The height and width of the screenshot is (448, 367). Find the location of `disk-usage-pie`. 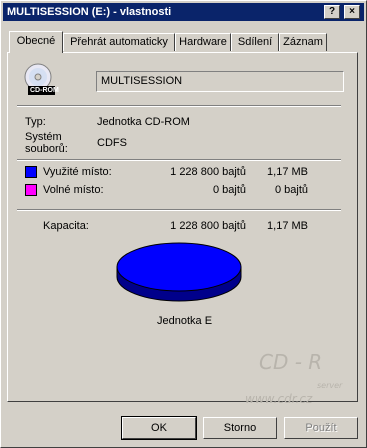

disk-usage-pie is located at coordinates (179, 272).